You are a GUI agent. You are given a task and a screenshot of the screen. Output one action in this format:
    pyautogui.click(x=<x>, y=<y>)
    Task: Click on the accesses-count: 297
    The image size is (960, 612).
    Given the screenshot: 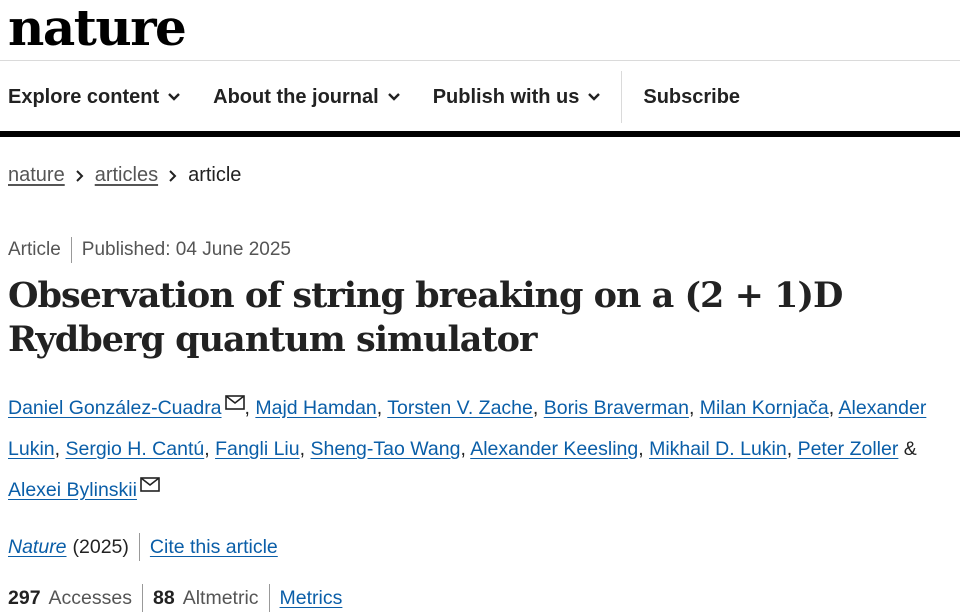 What is the action you would take?
    pyautogui.click(x=24, y=597)
    